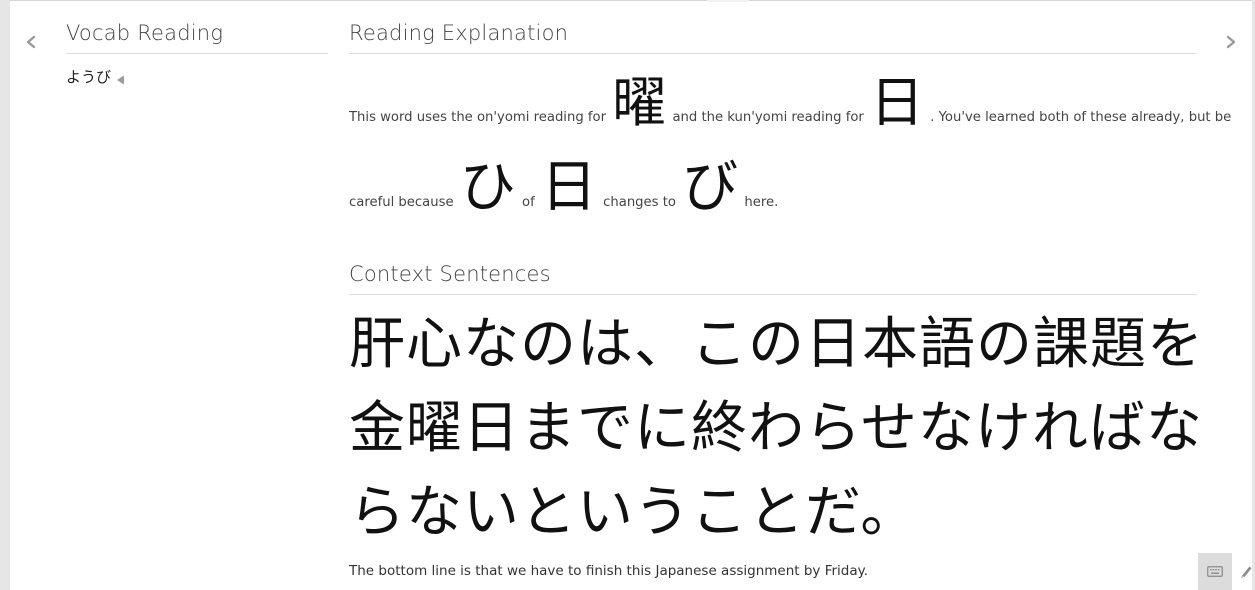 The width and height of the screenshot is (1255, 590). What do you see at coordinates (773, 294) in the screenshot?
I see `context-sentences-divider` at bounding box center [773, 294].